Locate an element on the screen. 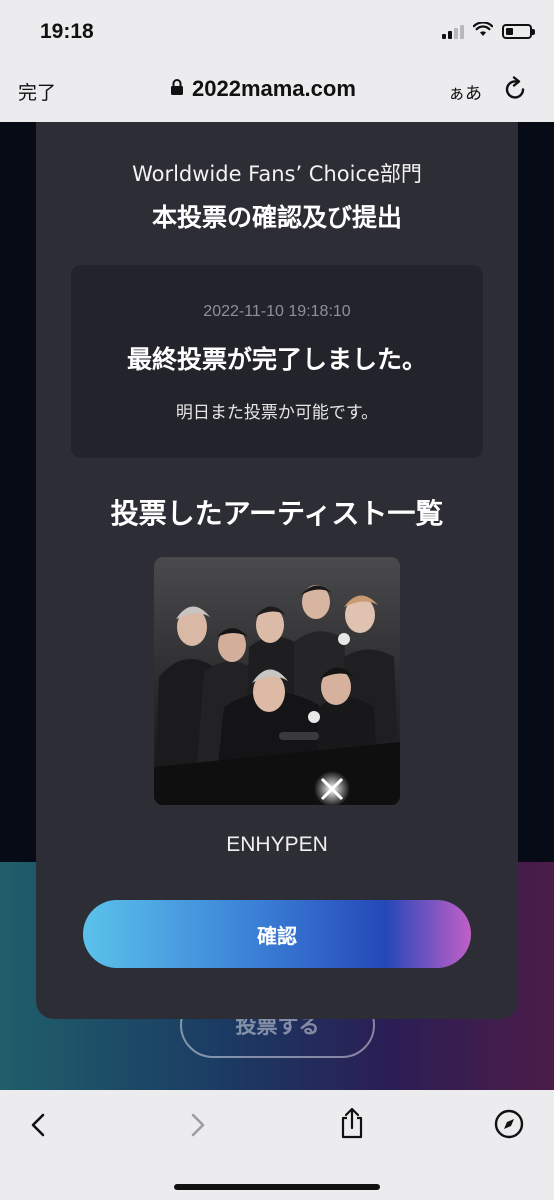 This screenshot has height=1200, width=554. text-size-button: ぁあ is located at coordinates (465, 91).